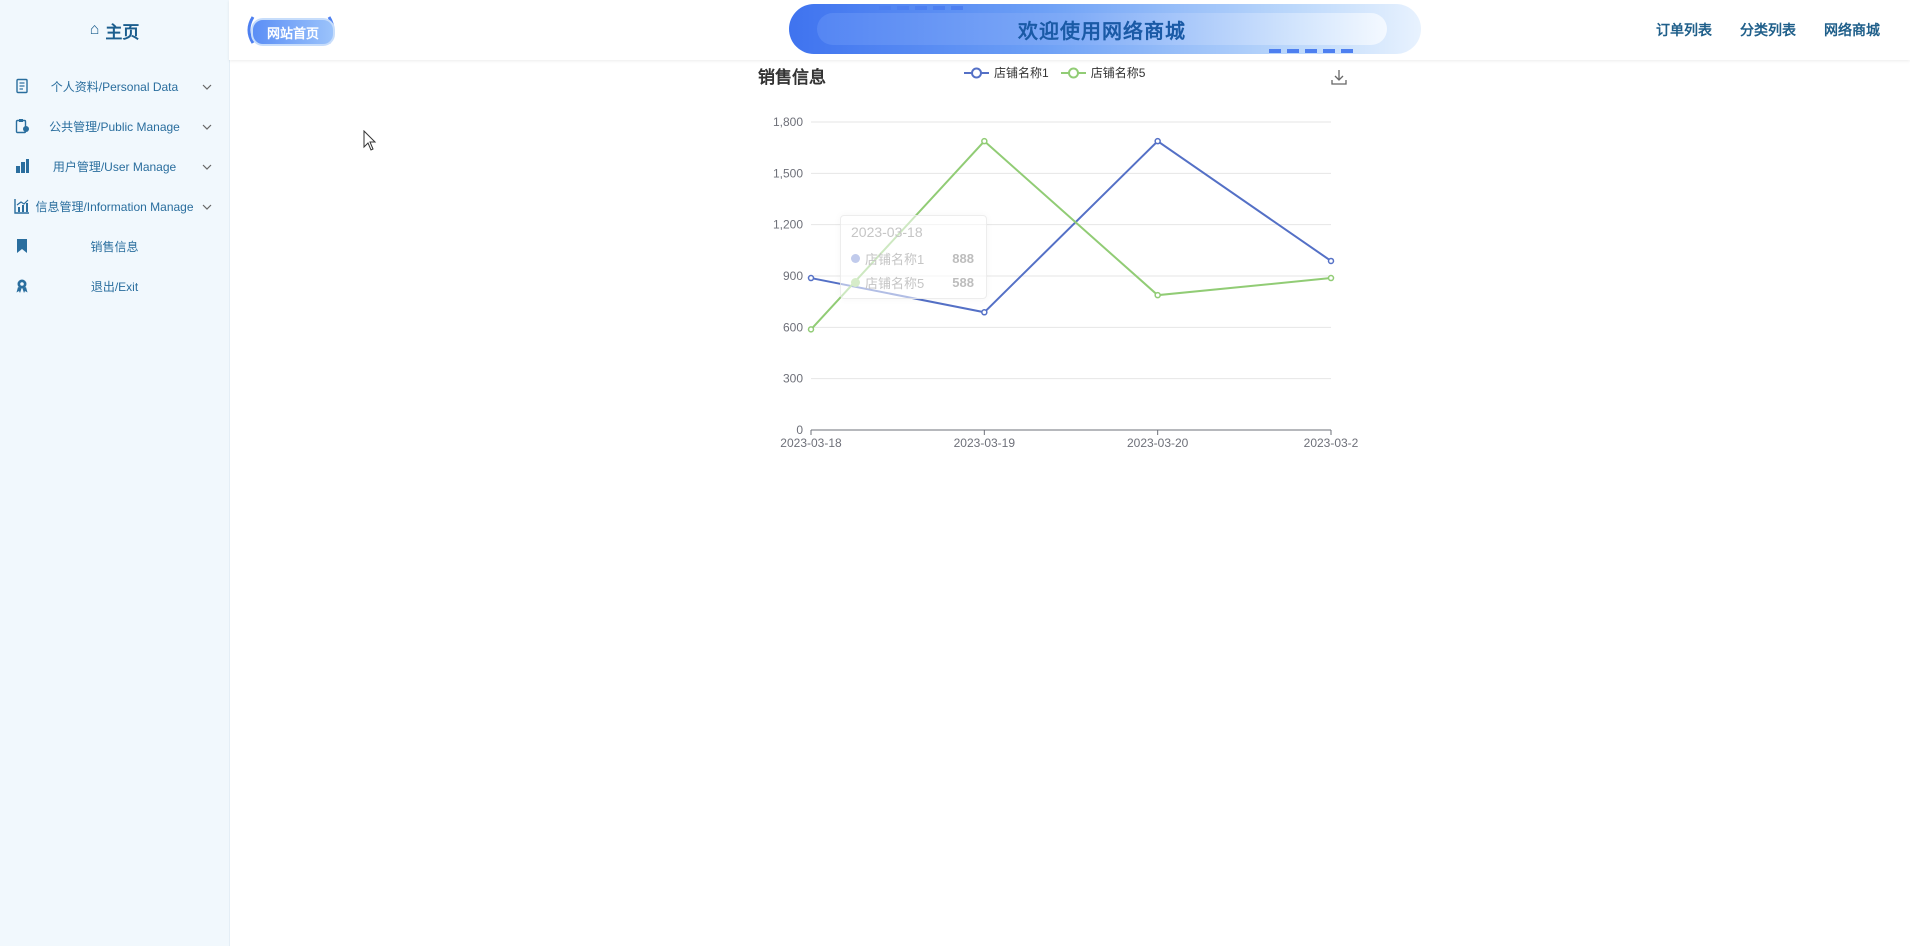  What do you see at coordinates (1158, 443) in the screenshot?
I see `x-tick-label: 2023-03-20` at bounding box center [1158, 443].